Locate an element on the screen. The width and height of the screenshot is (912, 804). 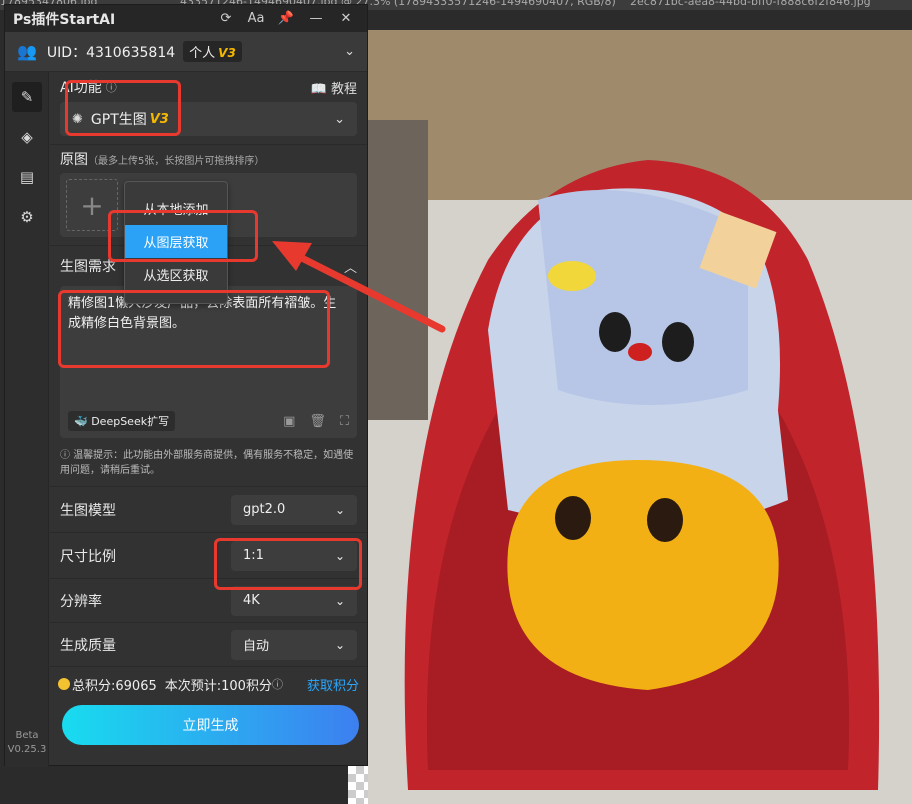
tutorial-link: 📖 教程 is located at coordinates (334, 87).